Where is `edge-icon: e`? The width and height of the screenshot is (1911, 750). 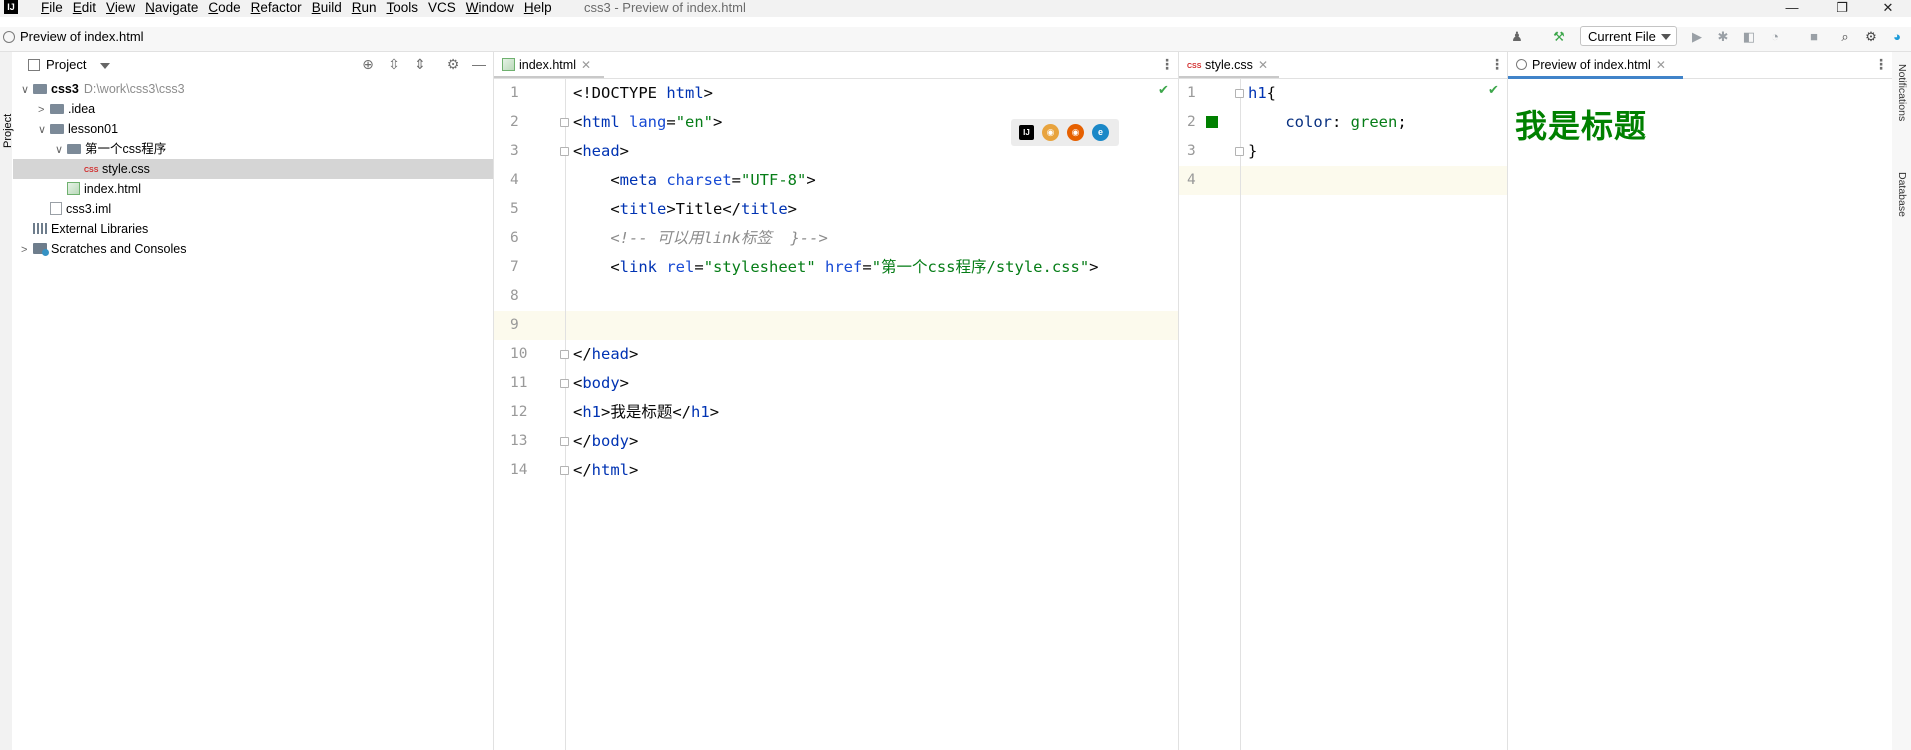 edge-icon: e is located at coordinates (1100, 132).